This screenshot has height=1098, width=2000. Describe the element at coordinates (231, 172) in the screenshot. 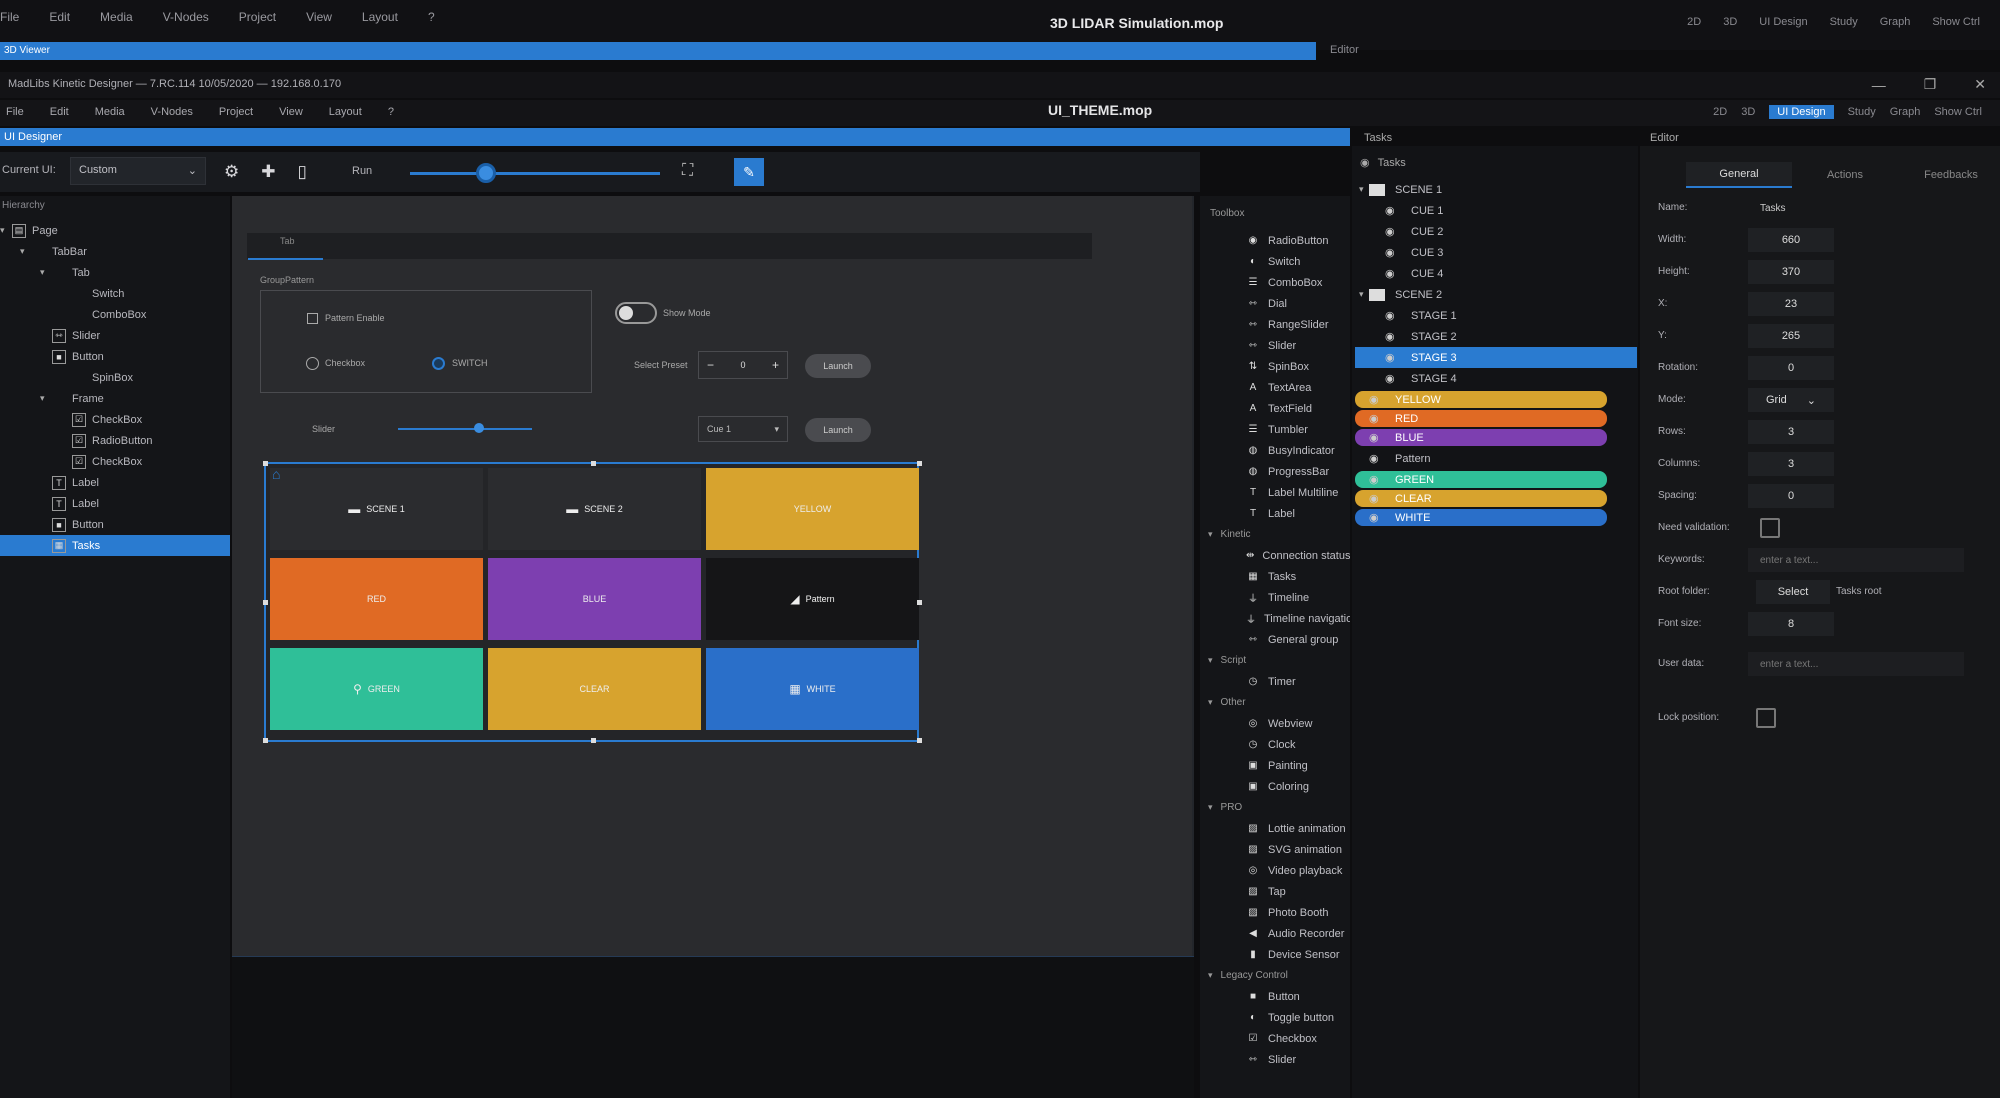

I see `gear-icon: ⚙` at that location.